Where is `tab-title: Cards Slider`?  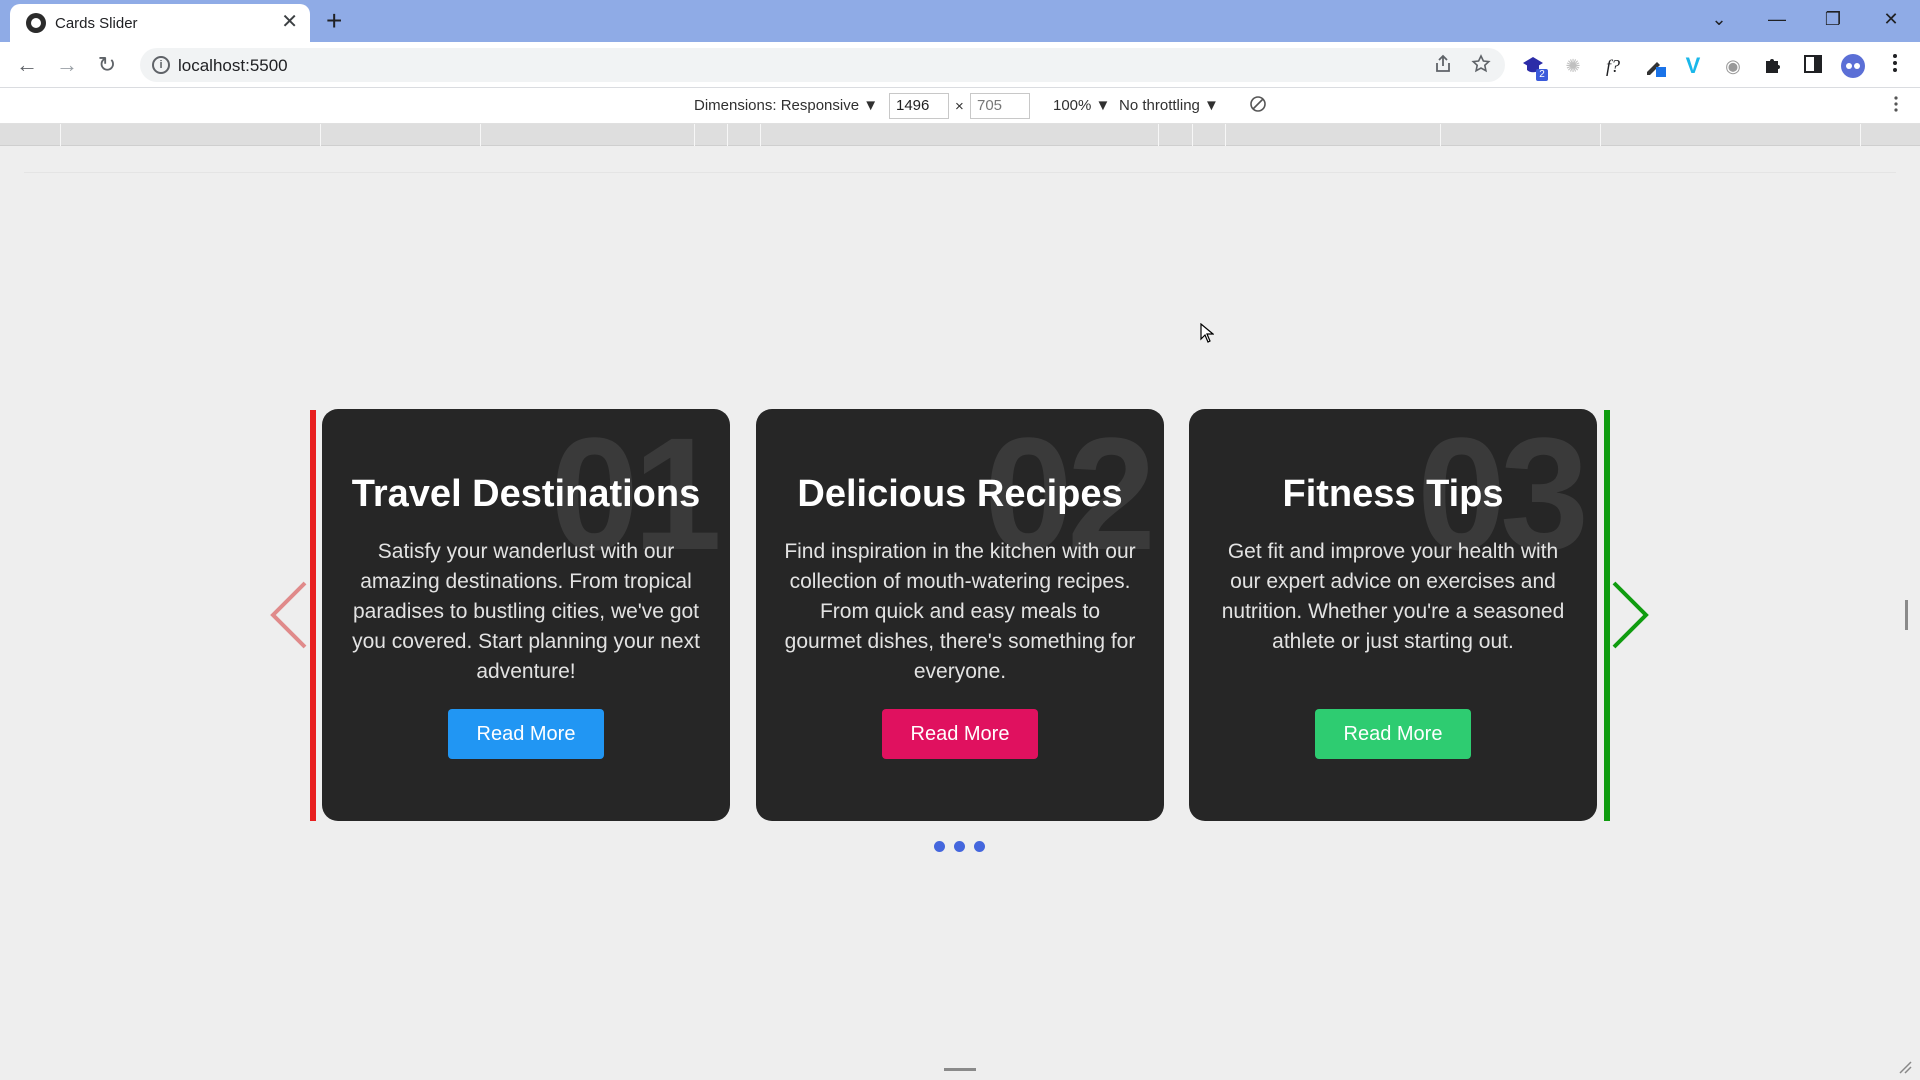 tab-title: Cards Slider is located at coordinates (96, 23).